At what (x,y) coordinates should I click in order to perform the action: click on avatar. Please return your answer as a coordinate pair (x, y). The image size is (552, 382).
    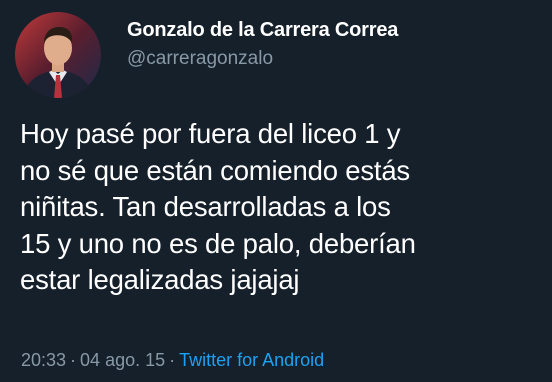
    Looking at the image, I should click on (58, 55).